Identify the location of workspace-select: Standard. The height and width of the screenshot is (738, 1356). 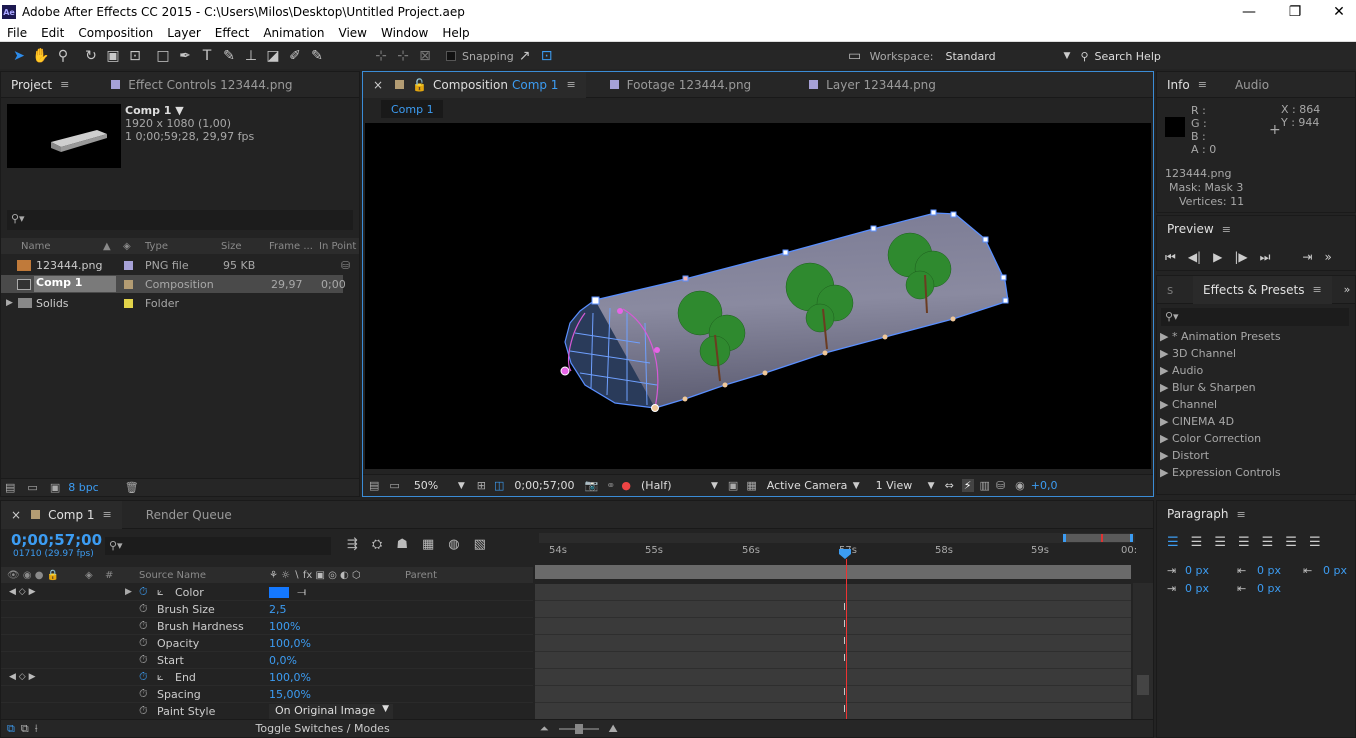
(1001, 56).